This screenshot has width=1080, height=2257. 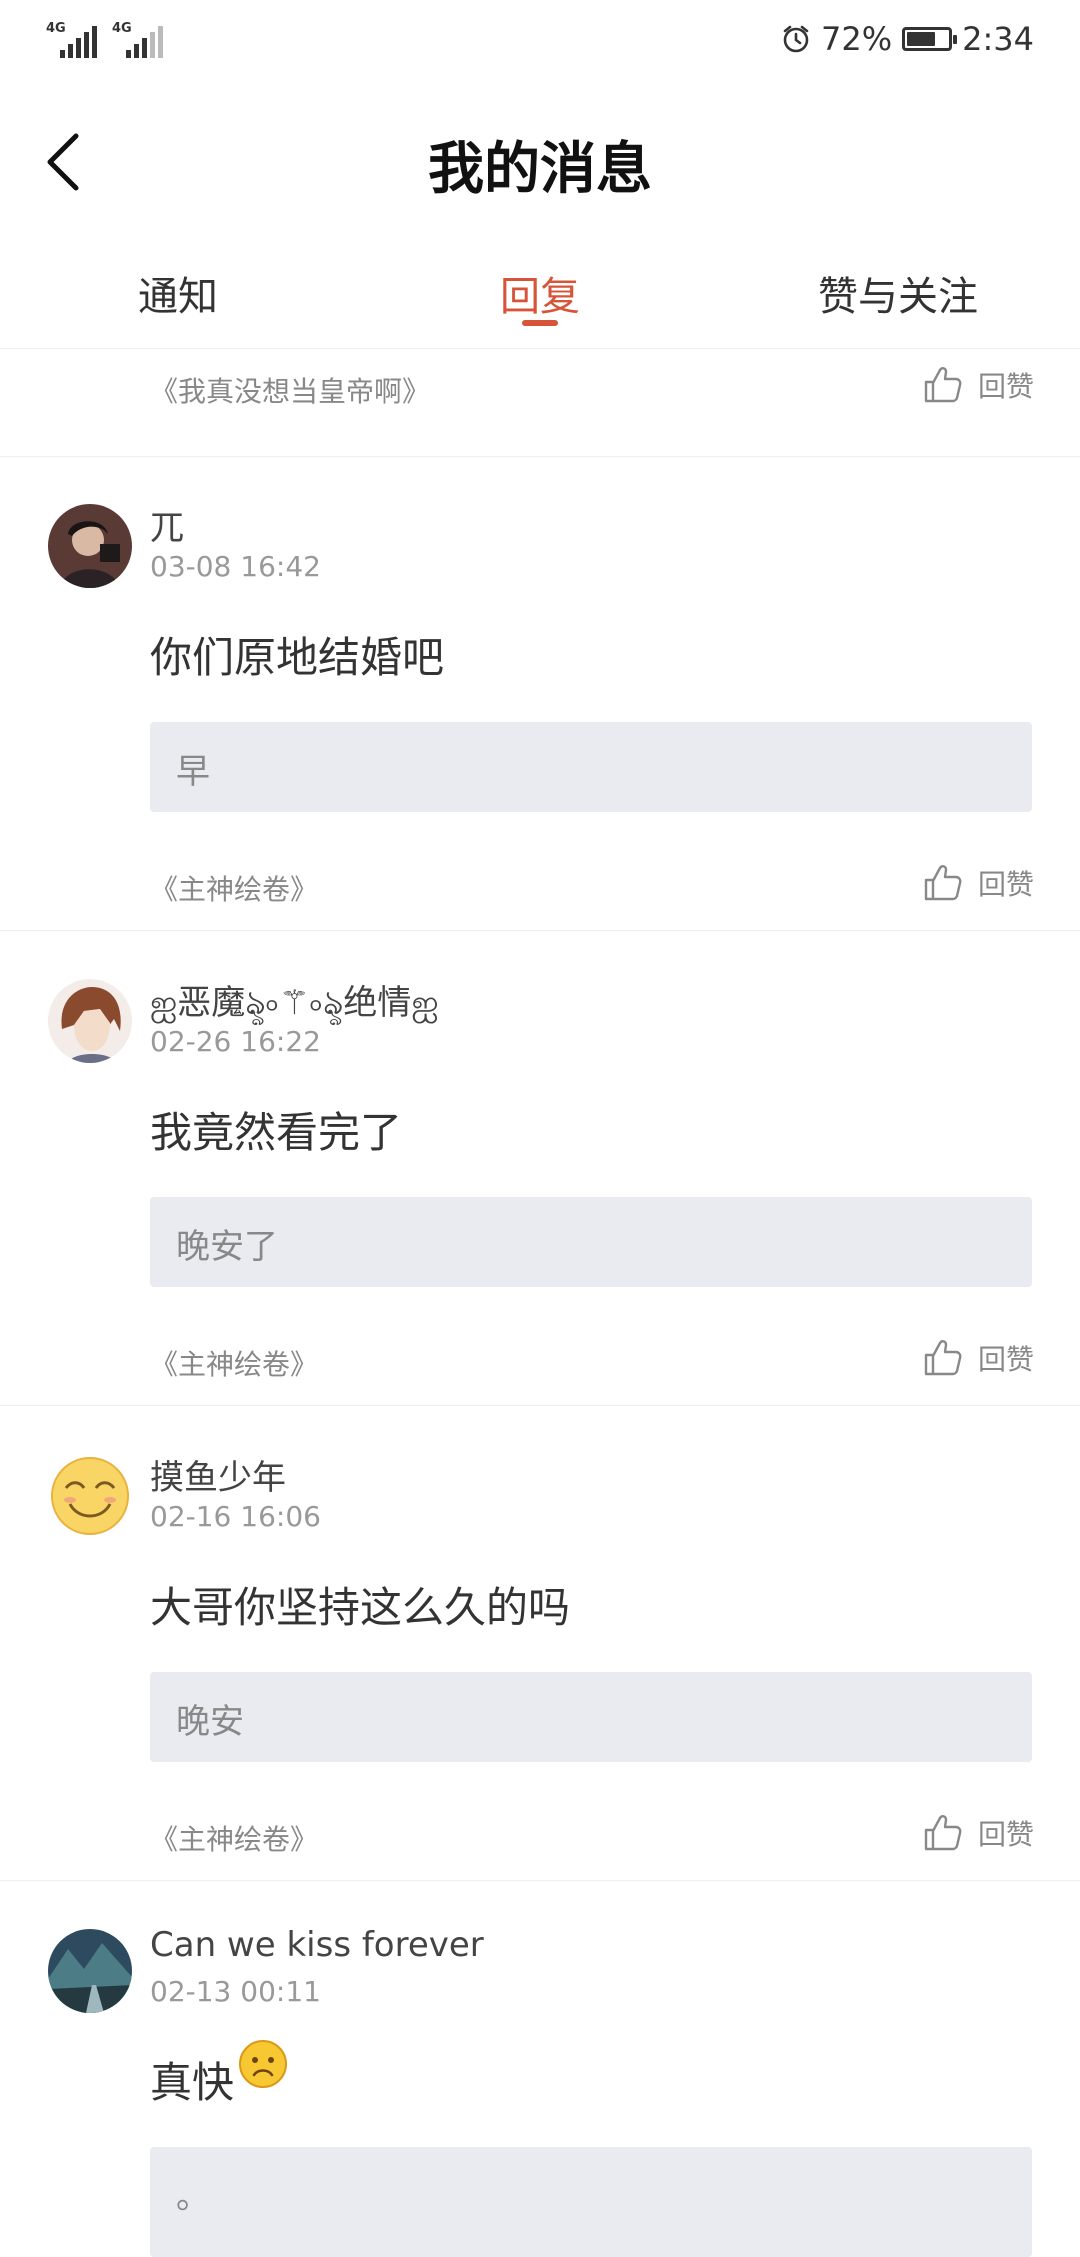 I want to click on app-header: 我的消息, so click(x=540, y=159).